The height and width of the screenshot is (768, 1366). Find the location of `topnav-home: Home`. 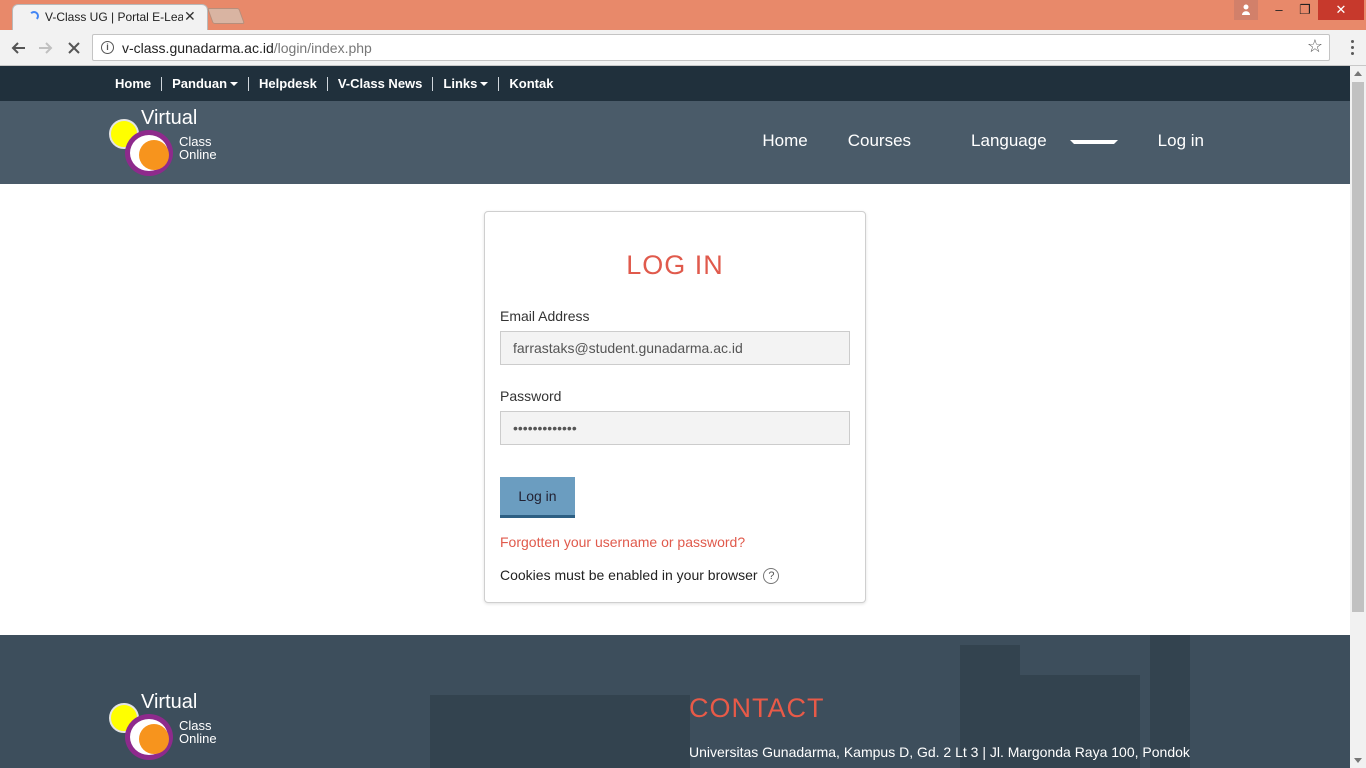

topnav-home: Home is located at coordinates (133, 83).